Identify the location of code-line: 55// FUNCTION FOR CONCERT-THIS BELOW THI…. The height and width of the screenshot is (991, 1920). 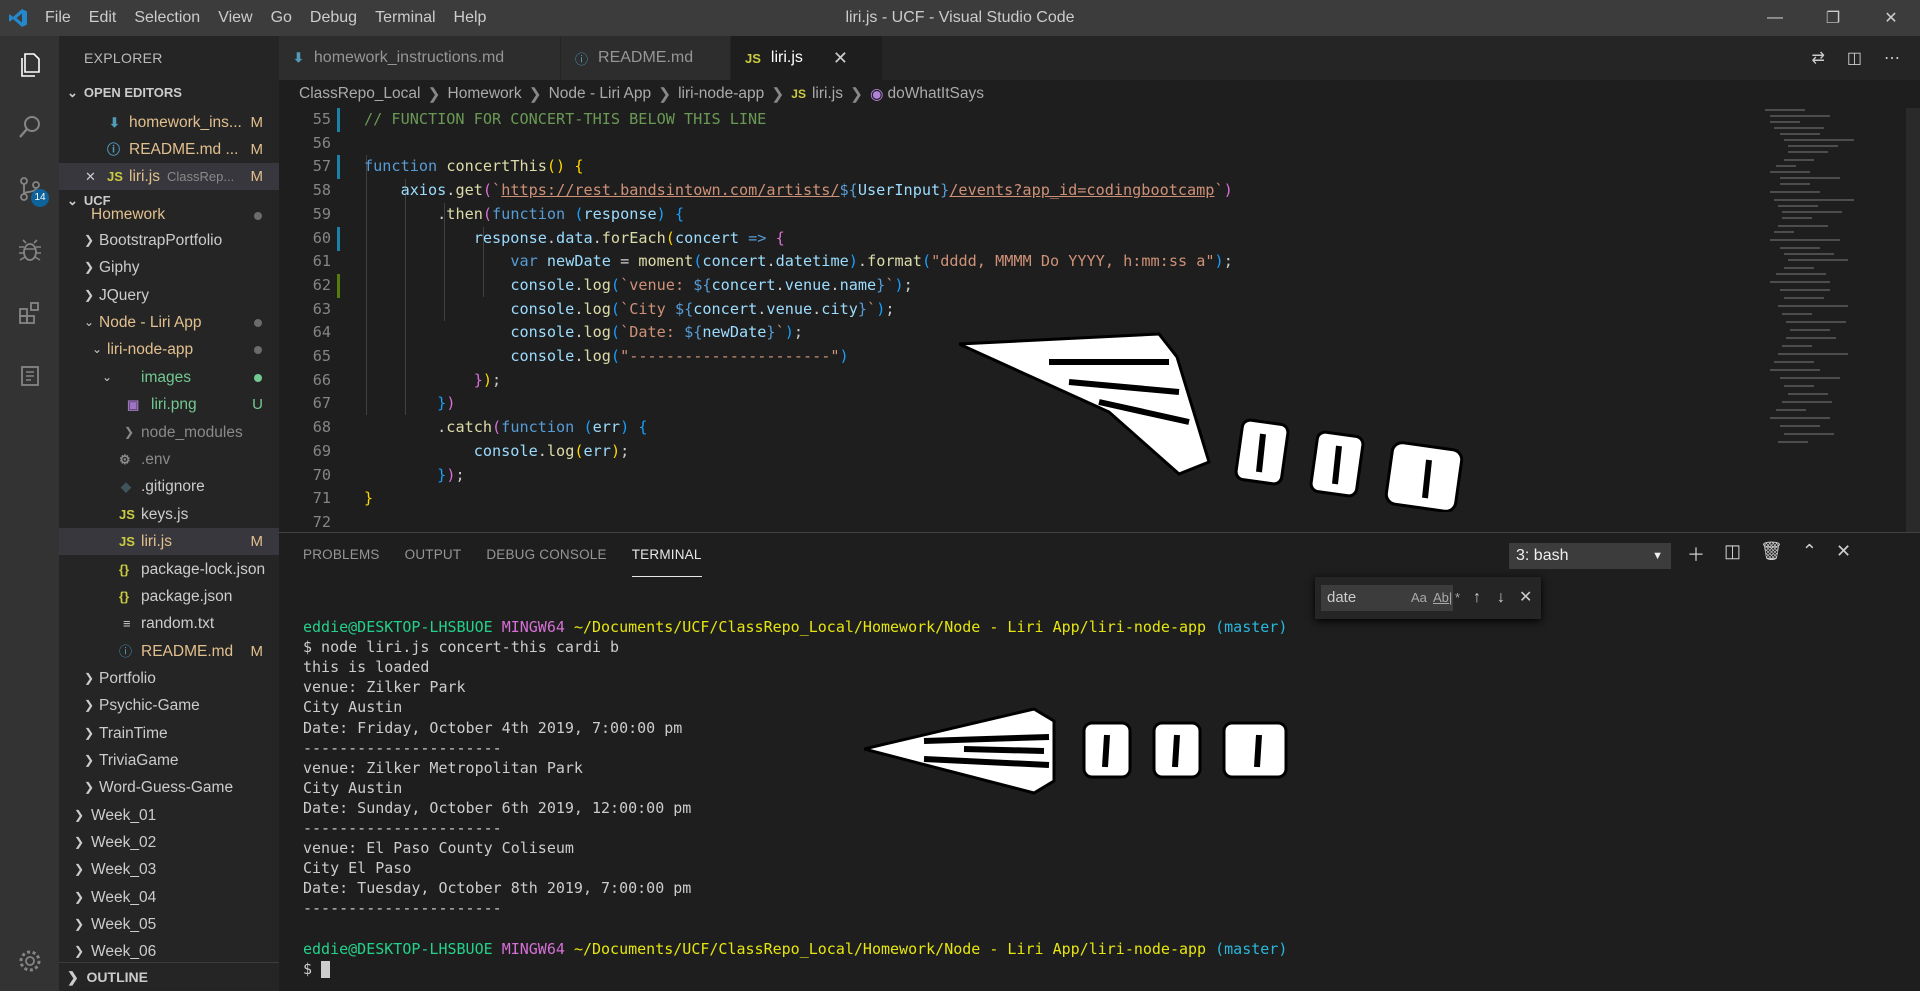
(539, 119).